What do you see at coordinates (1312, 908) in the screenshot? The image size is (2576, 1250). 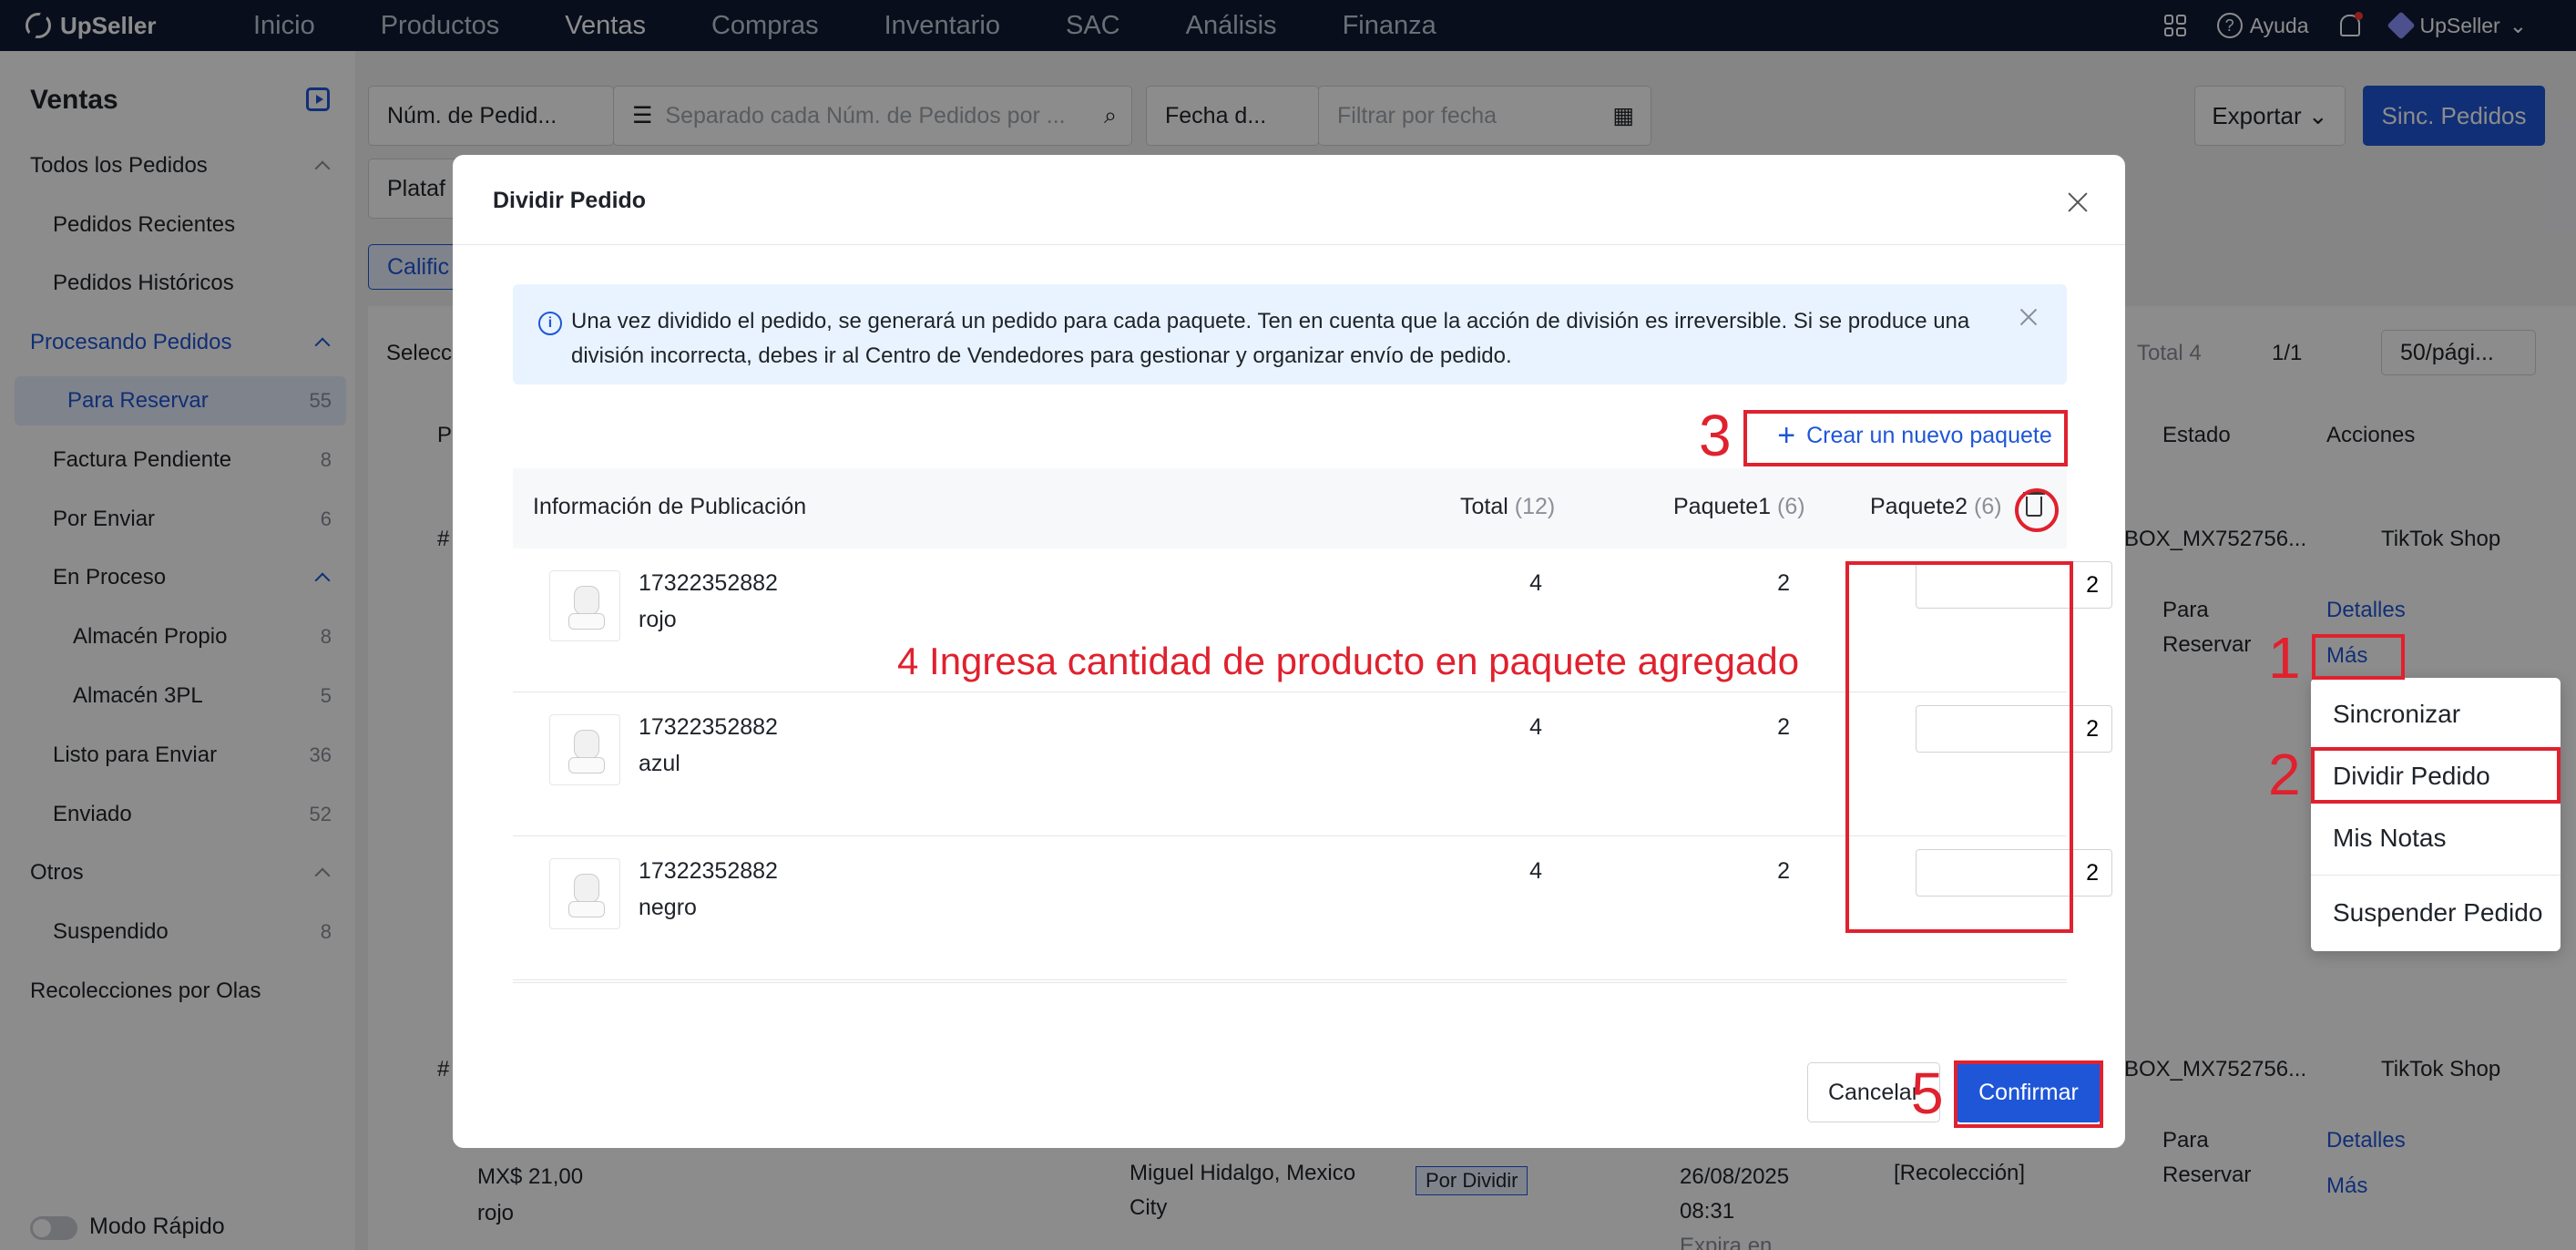 I see `table-row: 17322352882 negro 4 2` at bounding box center [1312, 908].